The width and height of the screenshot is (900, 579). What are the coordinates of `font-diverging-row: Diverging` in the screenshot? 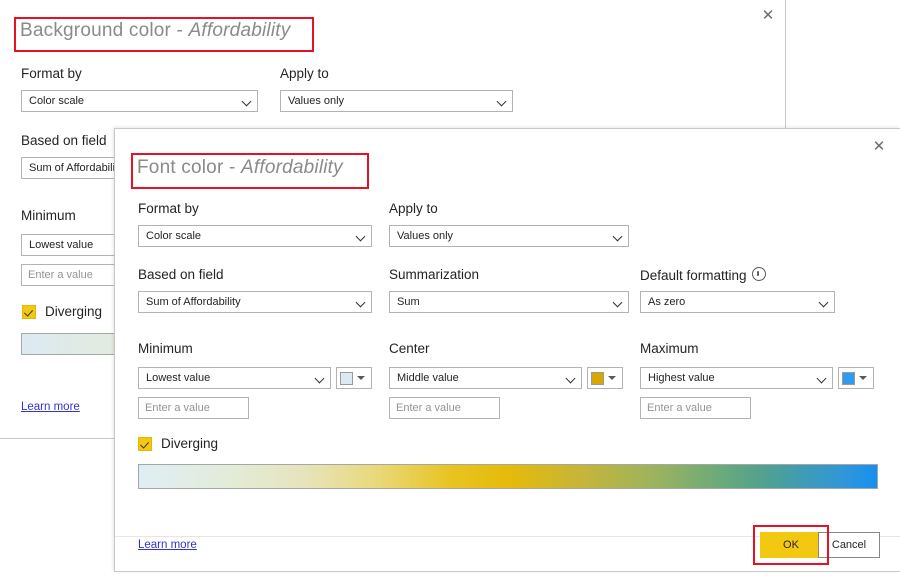 It's located at (178, 443).